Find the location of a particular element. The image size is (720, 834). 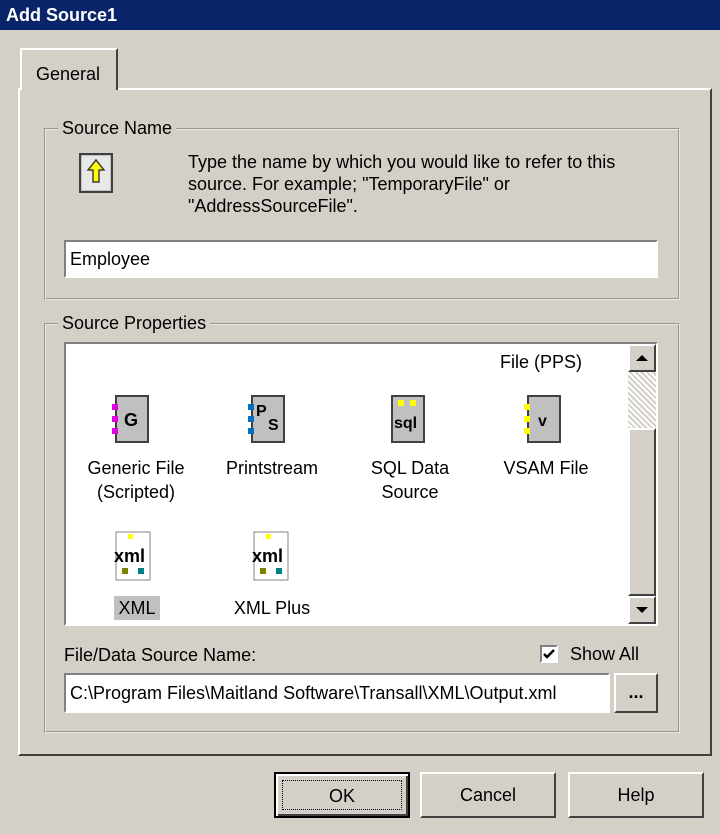

scroll-down-button is located at coordinates (642, 610).